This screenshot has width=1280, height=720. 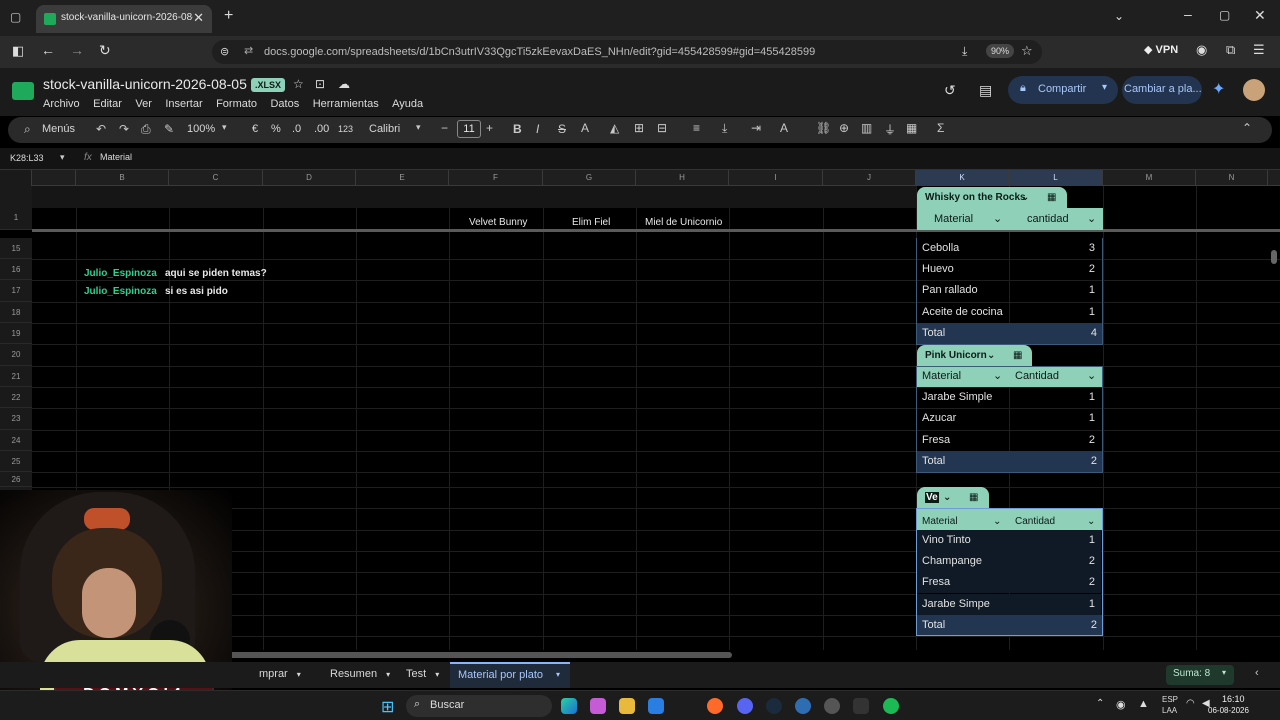 What do you see at coordinates (724, 128) in the screenshot?
I see `align-vertical-icon: ⤓` at bounding box center [724, 128].